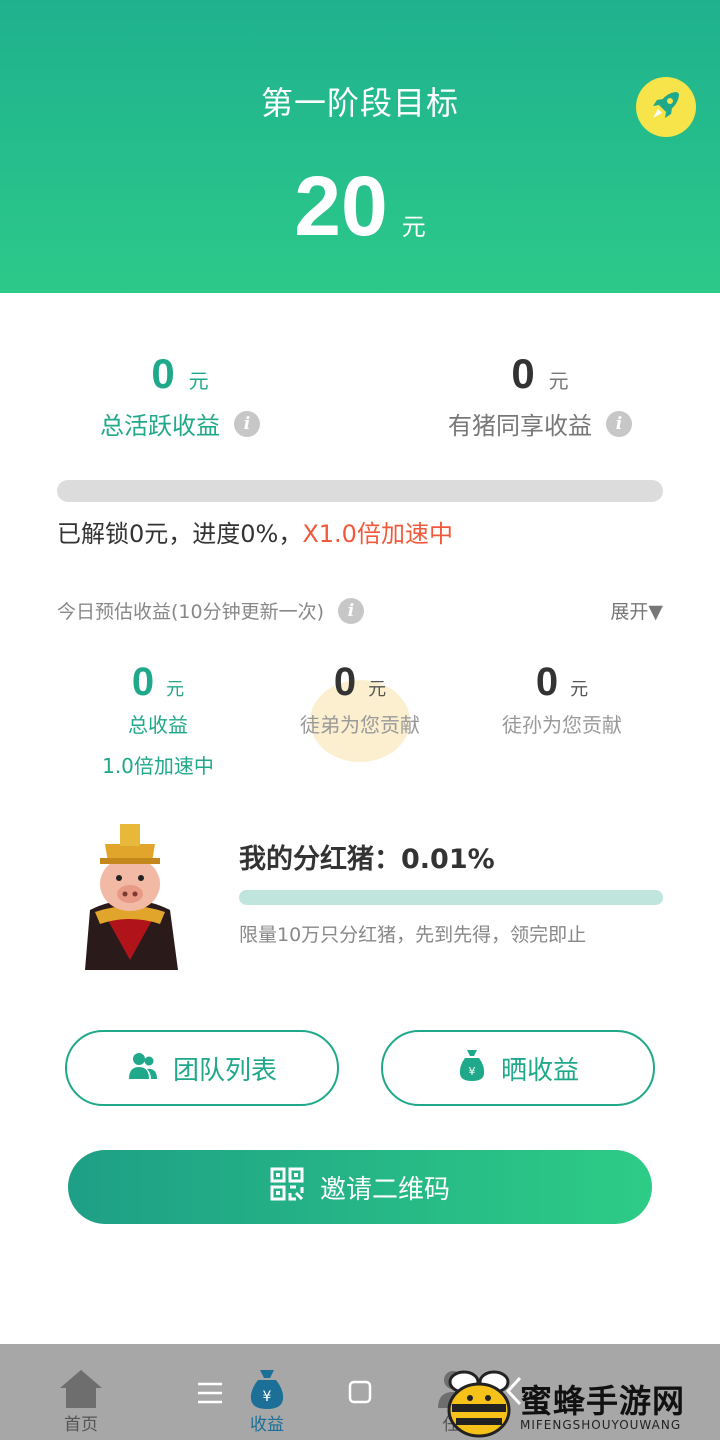 This screenshot has height=1440, width=720. What do you see at coordinates (547, 682) in the screenshot?
I see `grand-disciple-value: 0` at bounding box center [547, 682].